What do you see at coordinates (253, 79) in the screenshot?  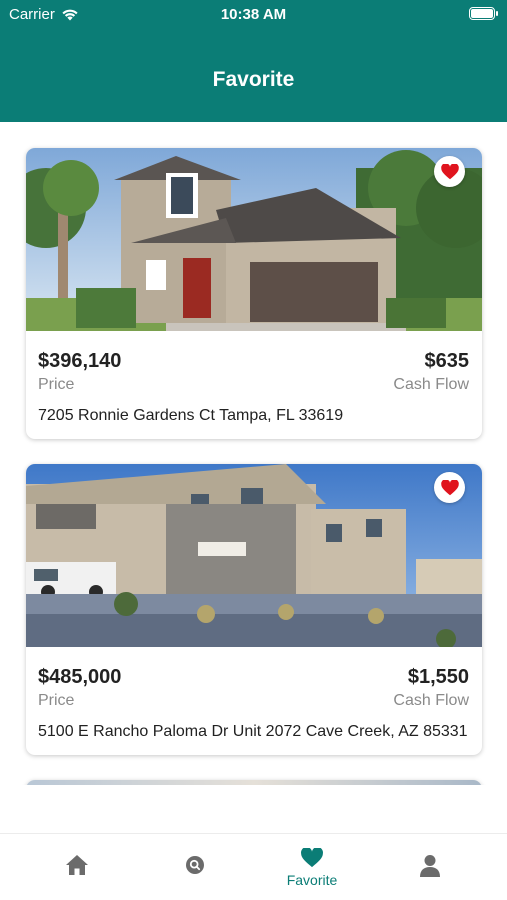 I see `page-title: Favorite` at bounding box center [253, 79].